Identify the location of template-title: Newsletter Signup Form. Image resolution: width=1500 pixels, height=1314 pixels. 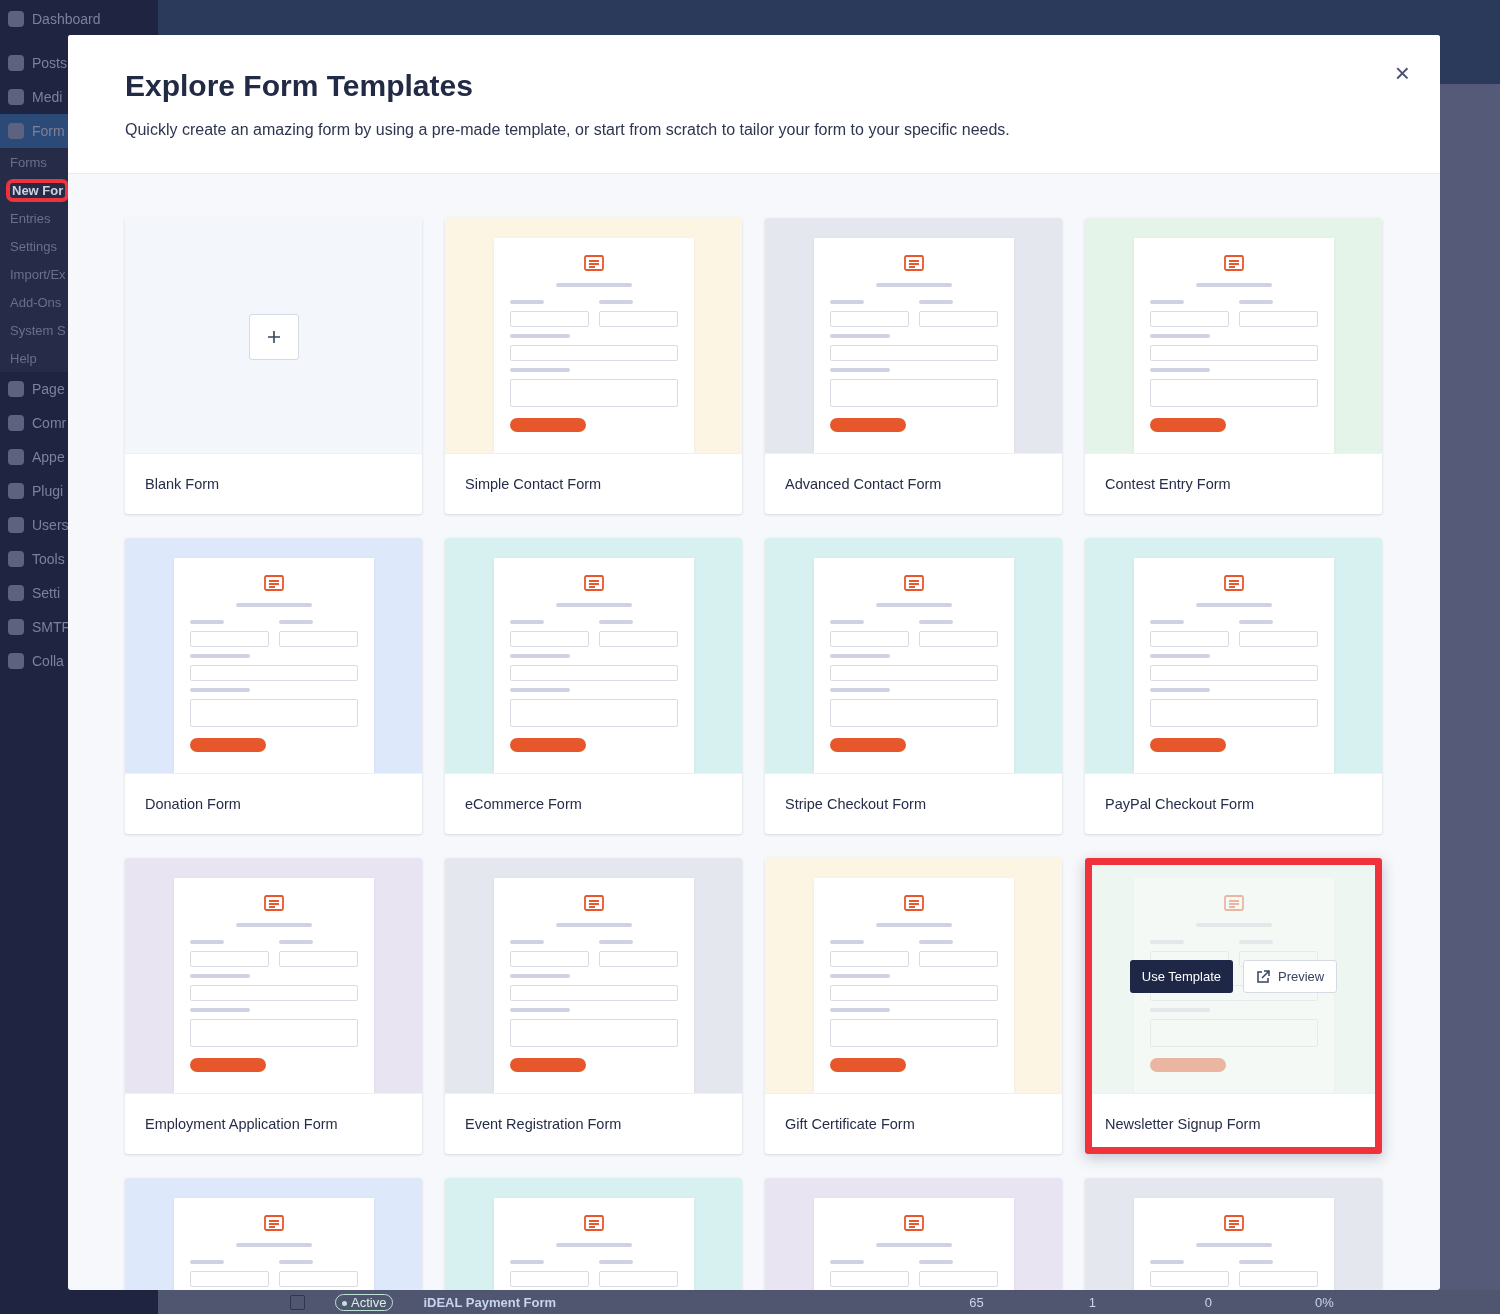
(1183, 1124).